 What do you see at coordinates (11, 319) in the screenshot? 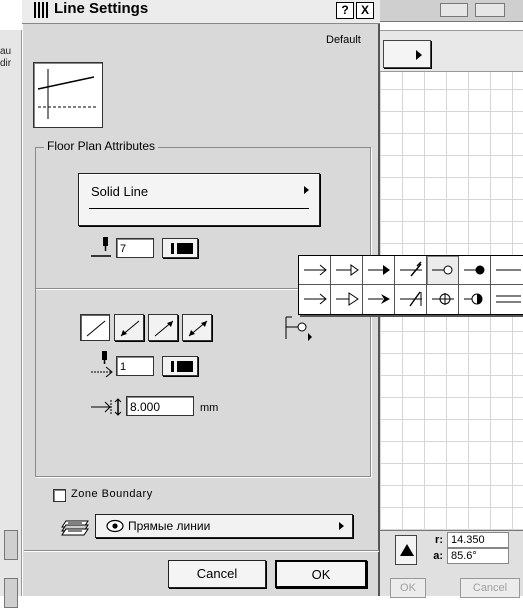
I see `background-left-panel: au dir` at bounding box center [11, 319].